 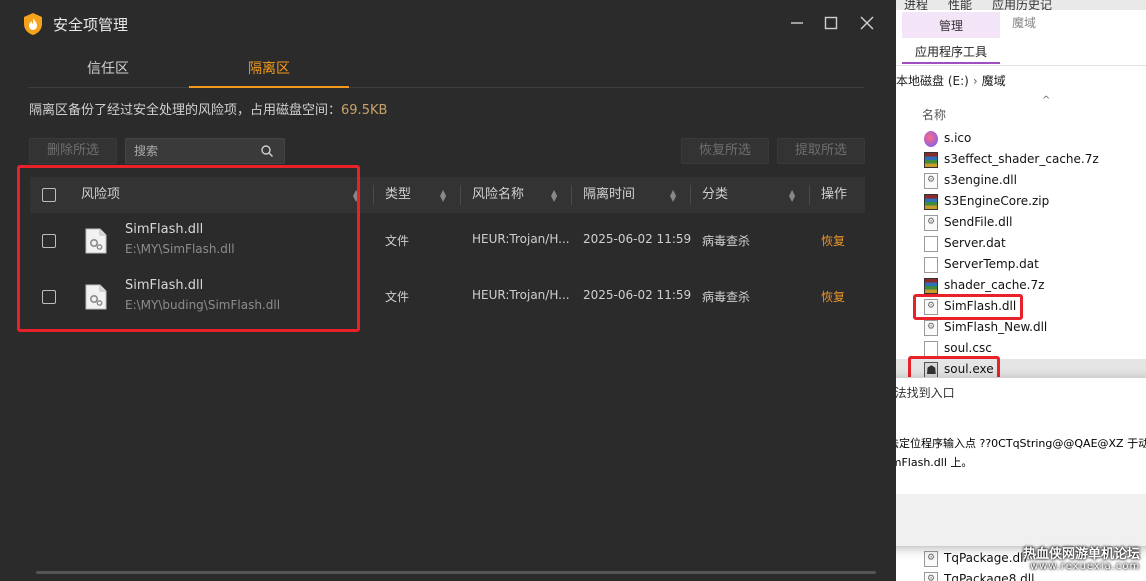 What do you see at coordinates (1021, 264) in the screenshot?
I see `file-item: ServerTemp.dat` at bounding box center [1021, 264].